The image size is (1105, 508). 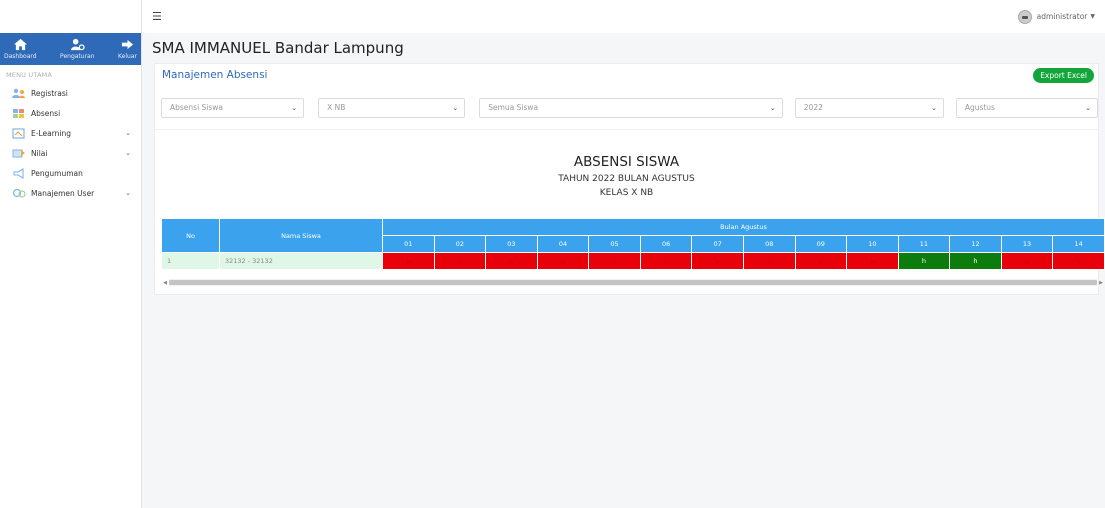 I want to click on report-subtitle: TAHUN 2022 BULAN AGUSTUS, so click(x=626, y=179).